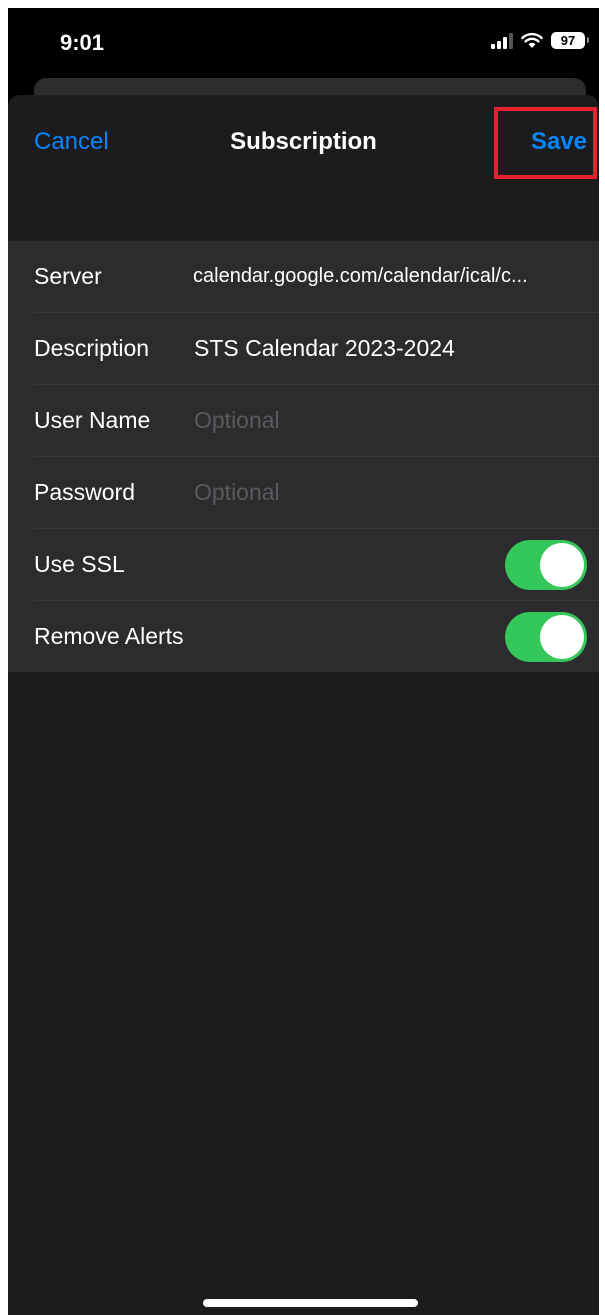 The image size is (605, 1315). Describe the element at coordinates (545, 143) in the screenshot. I see `save-highlight-box` at that location.